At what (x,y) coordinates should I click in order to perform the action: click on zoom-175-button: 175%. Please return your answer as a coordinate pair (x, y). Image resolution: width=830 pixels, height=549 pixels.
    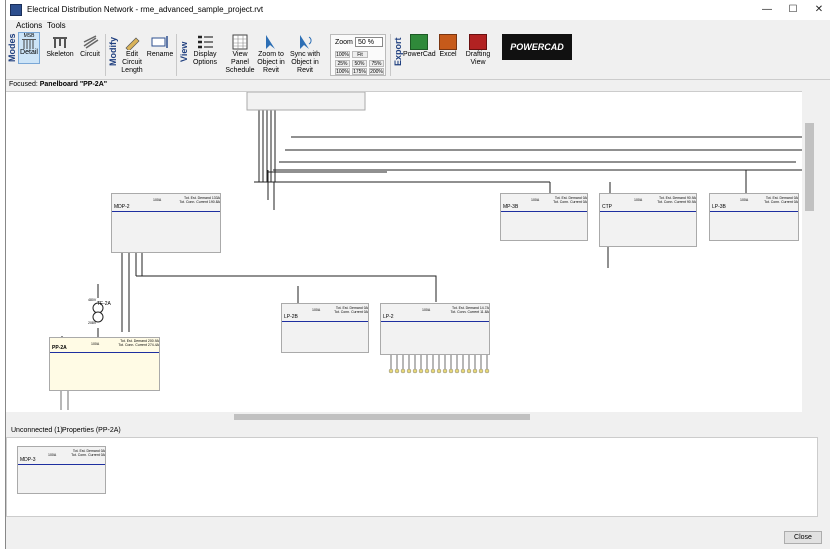
    Looking at the image, I should click on (359, 71).